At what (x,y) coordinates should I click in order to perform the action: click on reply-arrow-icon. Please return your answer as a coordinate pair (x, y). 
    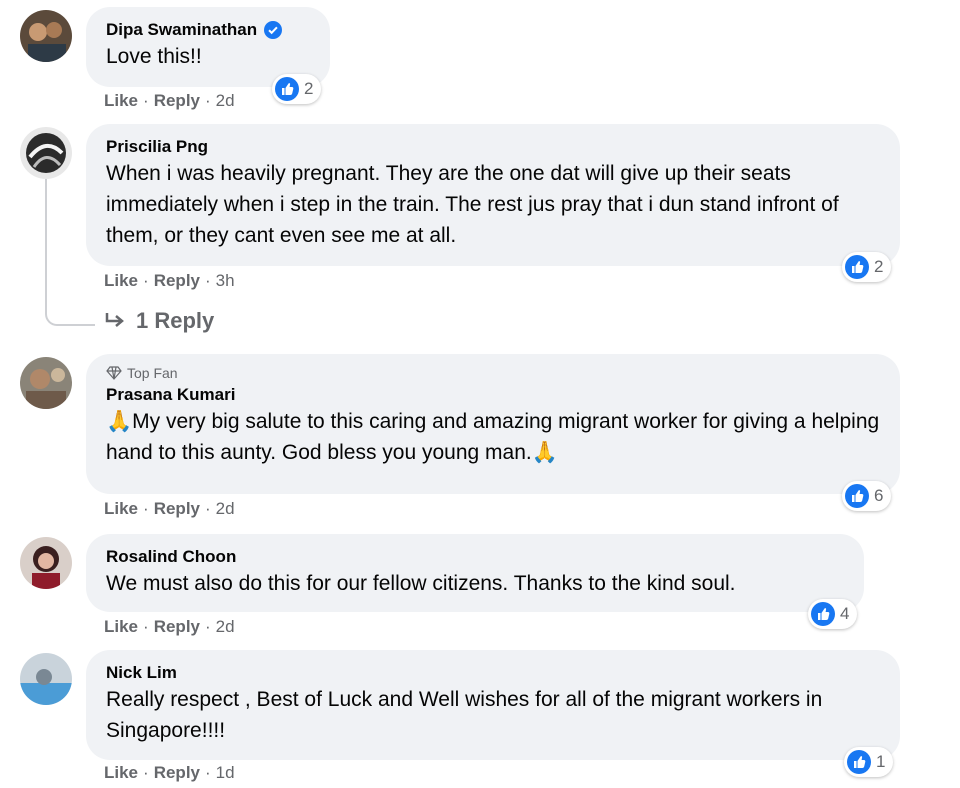
    Looking at the image, I should click on (114, 320).